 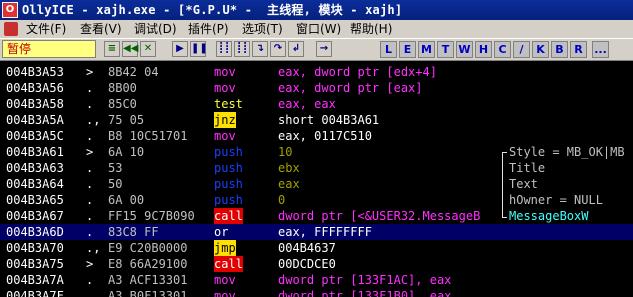 What do you see at coordinates (504, 185) in the screenshot?
I see `comment-bracket` at bounding box center [504, 185].